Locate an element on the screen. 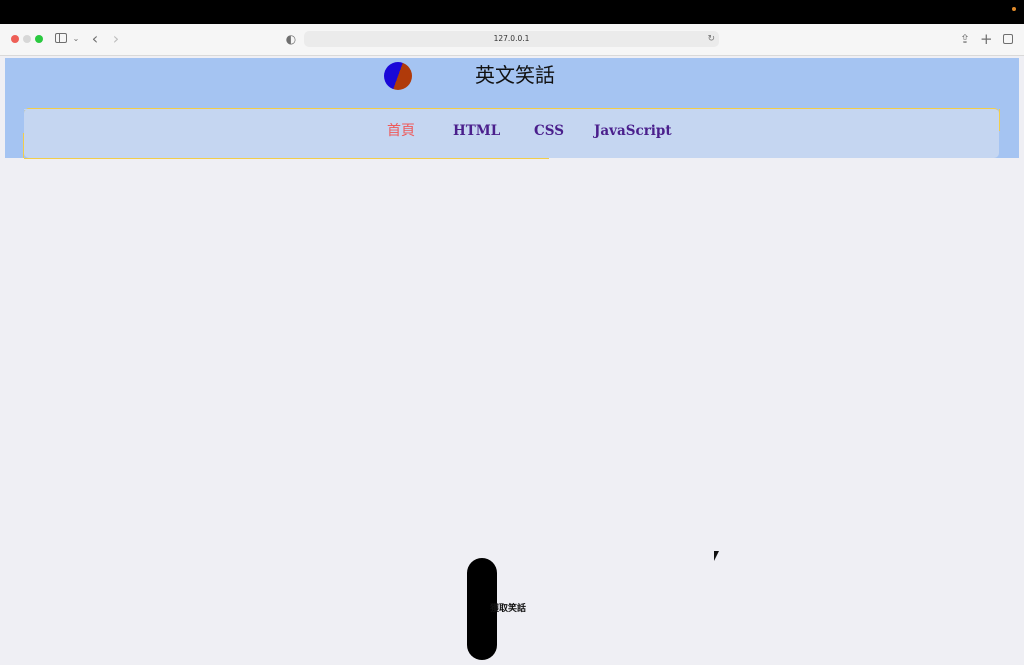 The height and width of the screenshot is (665, 1024). logo-icon is located at coordinates (398, 76).